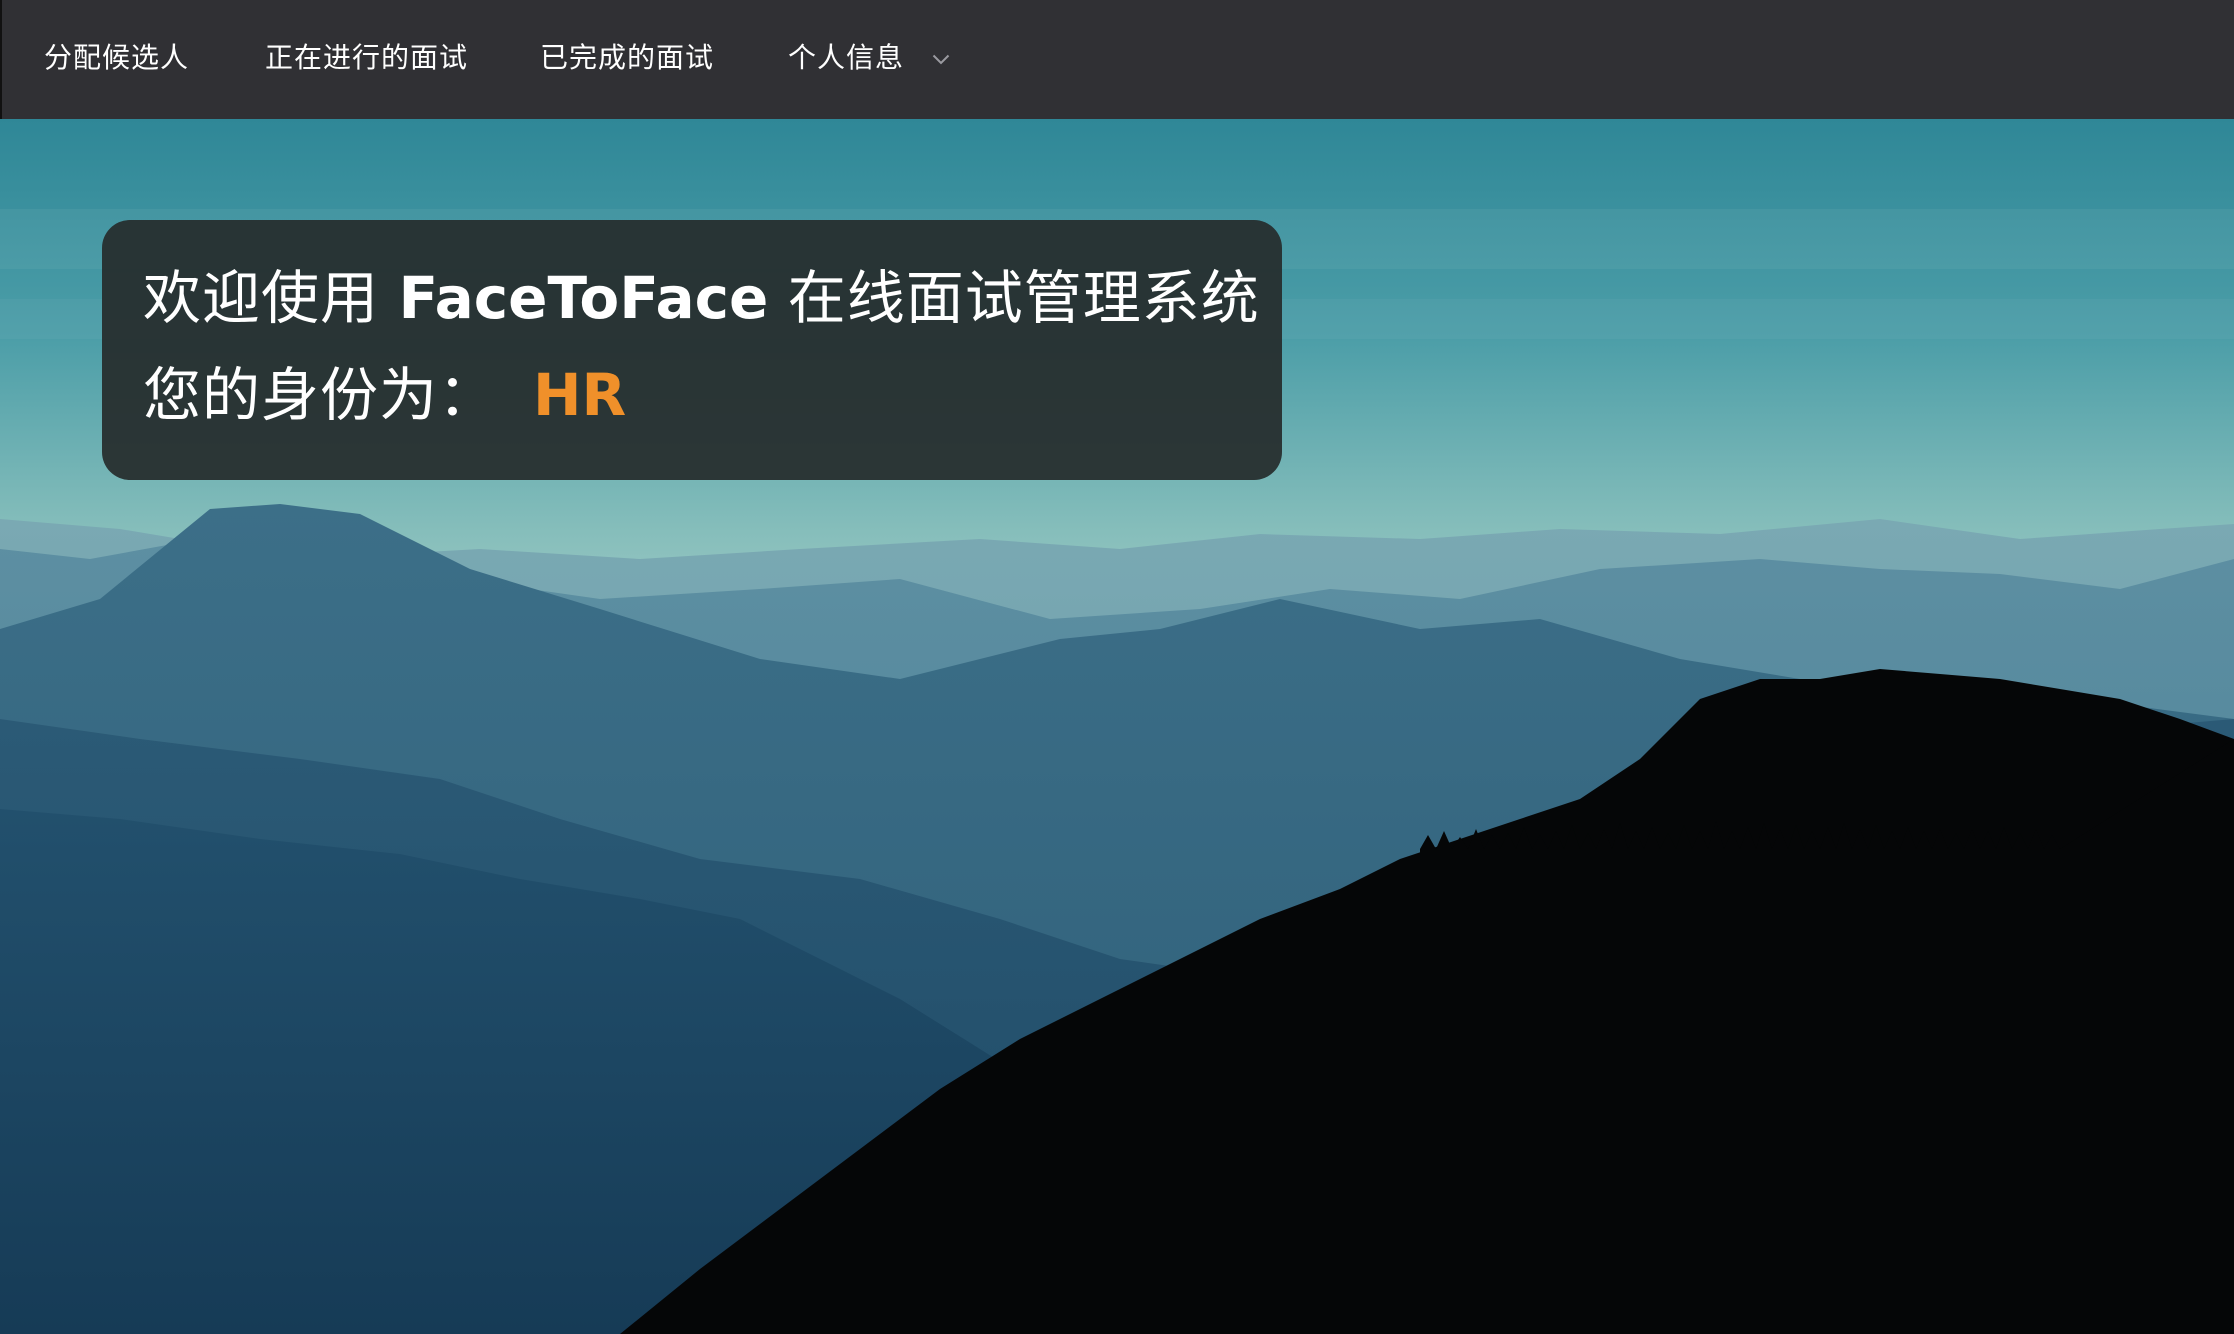 Image resolution: width=2234 pixels, height=1334 pixels. I want to click on nav-item-completed-interviews: 已完成的面试, so click(627, 59).